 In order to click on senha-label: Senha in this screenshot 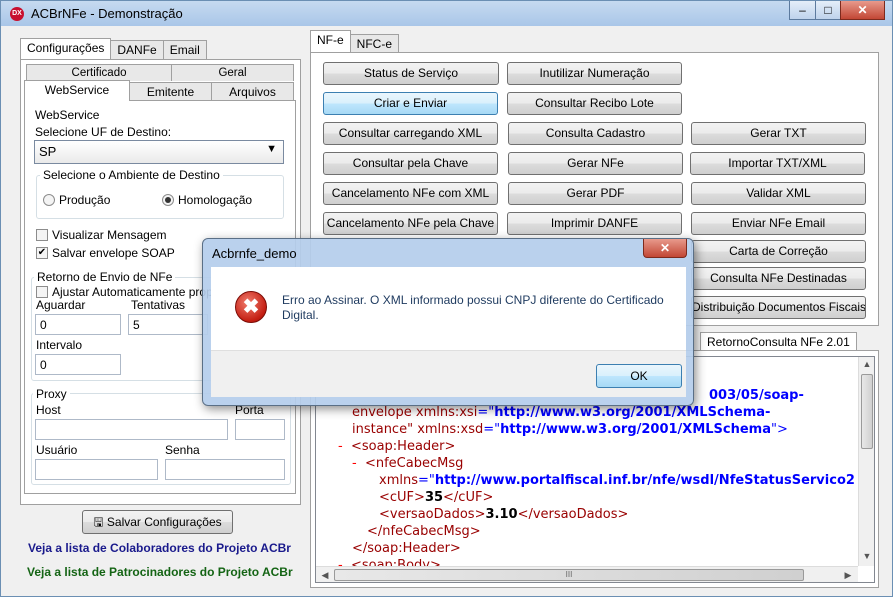, I will do `click(182, 450)`.